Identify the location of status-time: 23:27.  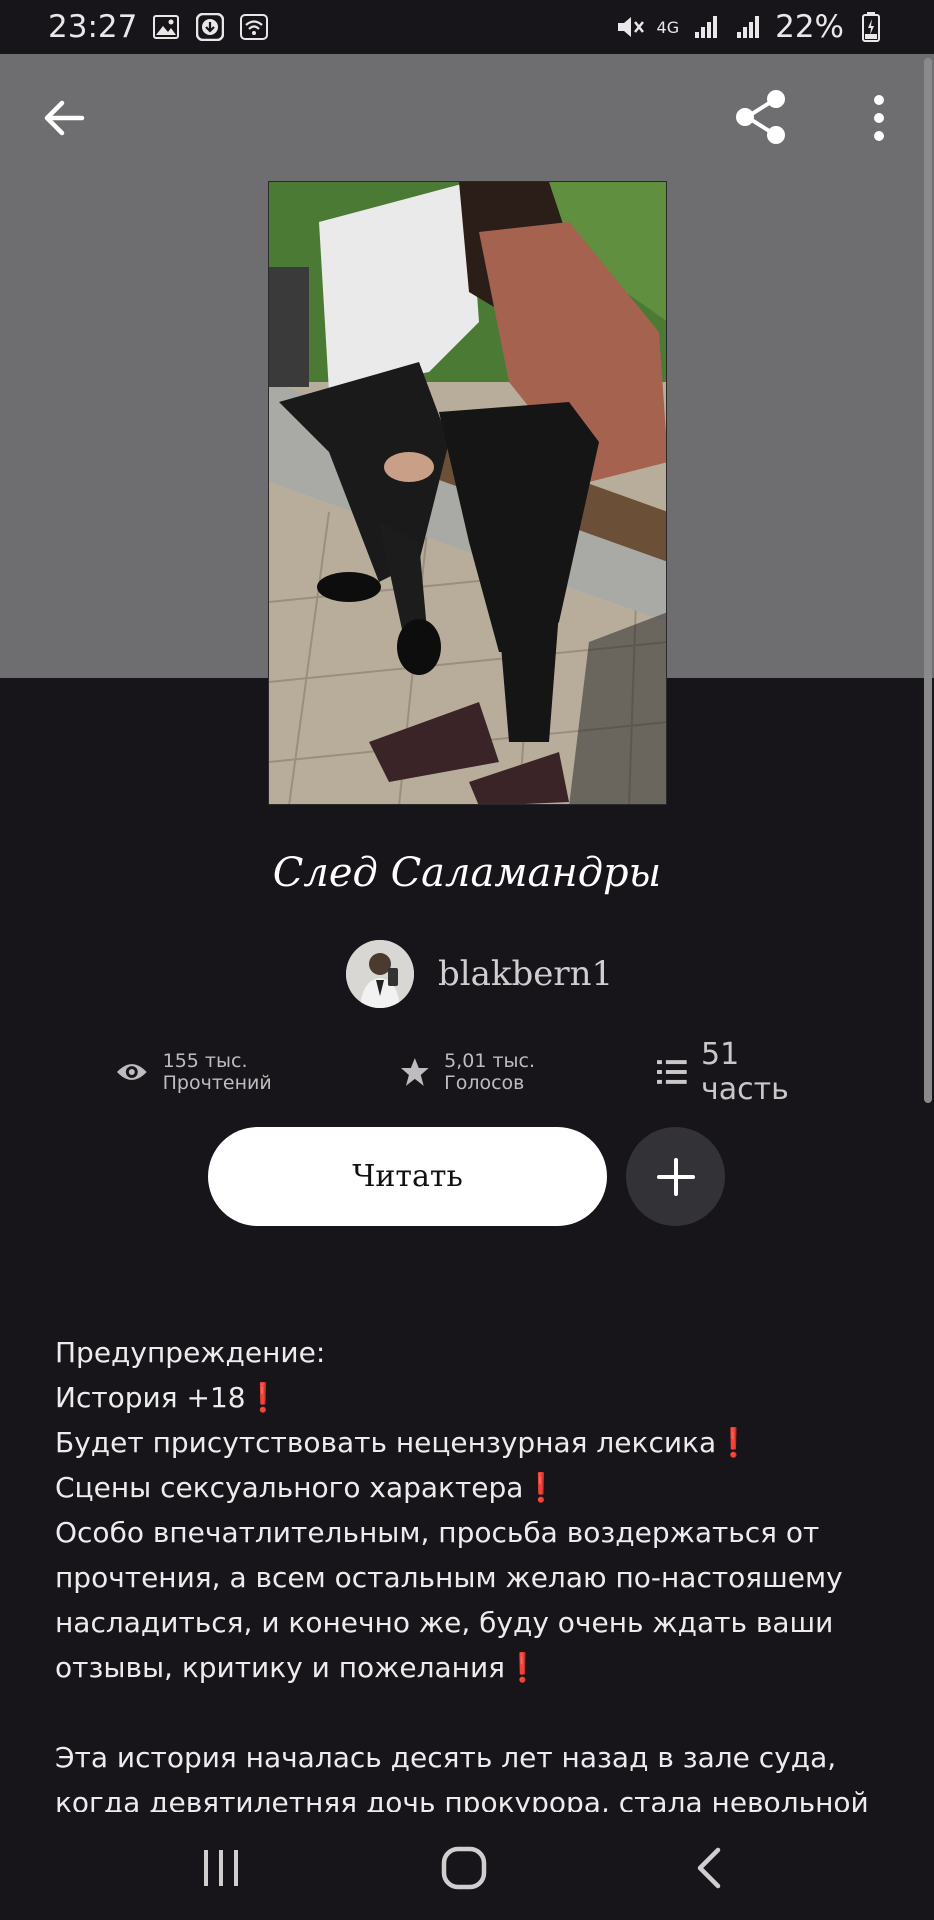
(93, 27).